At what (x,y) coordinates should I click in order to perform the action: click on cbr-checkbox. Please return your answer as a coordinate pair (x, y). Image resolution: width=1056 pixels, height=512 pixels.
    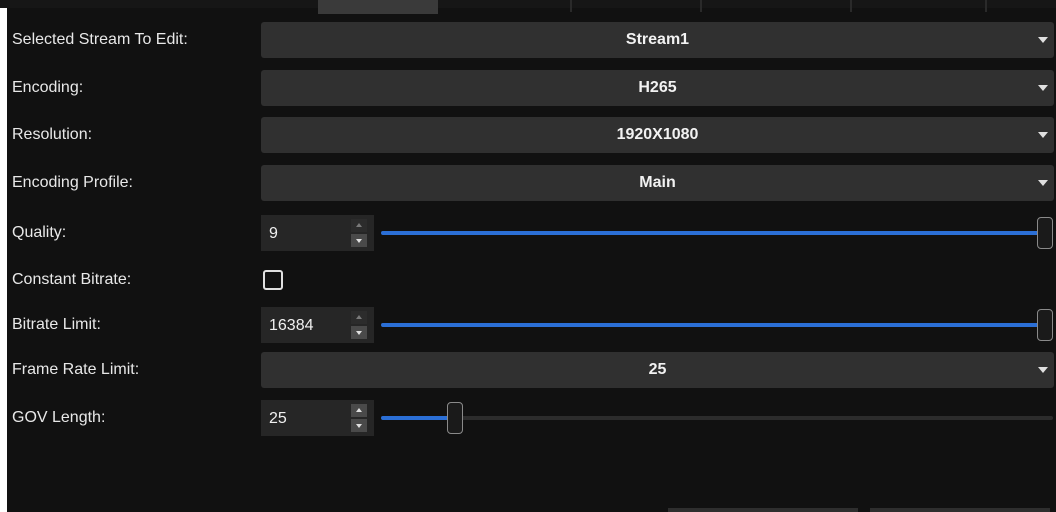
    Looking at the image, I should click on (273, 280).